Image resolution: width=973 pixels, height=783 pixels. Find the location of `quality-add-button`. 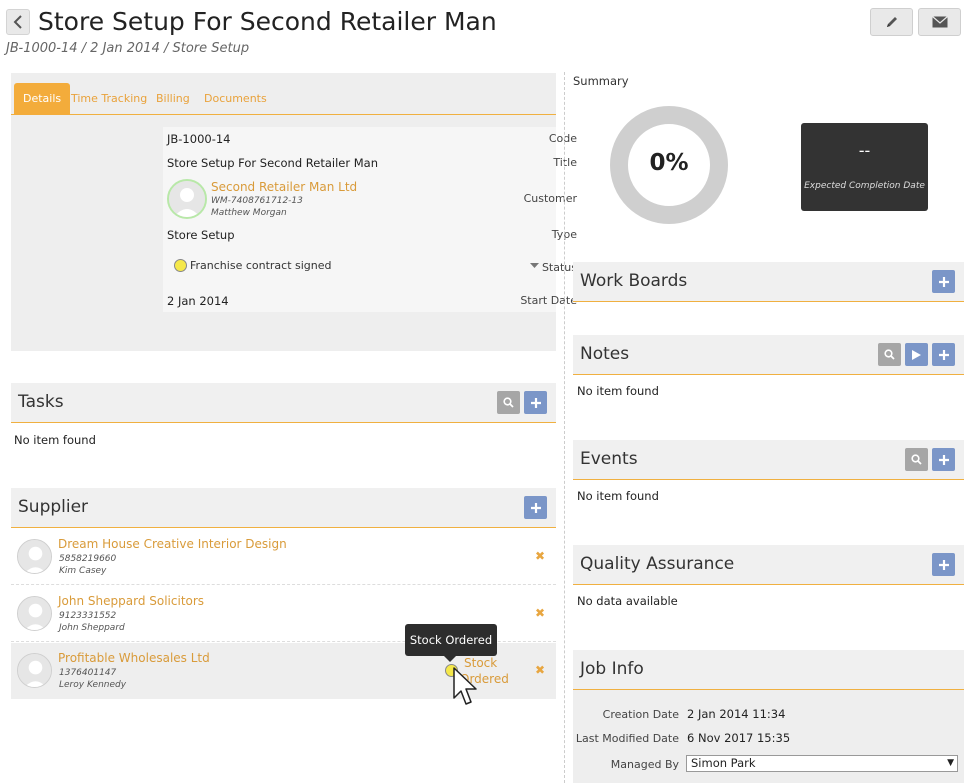

quality-add-button is located at coordinates (943, 564).